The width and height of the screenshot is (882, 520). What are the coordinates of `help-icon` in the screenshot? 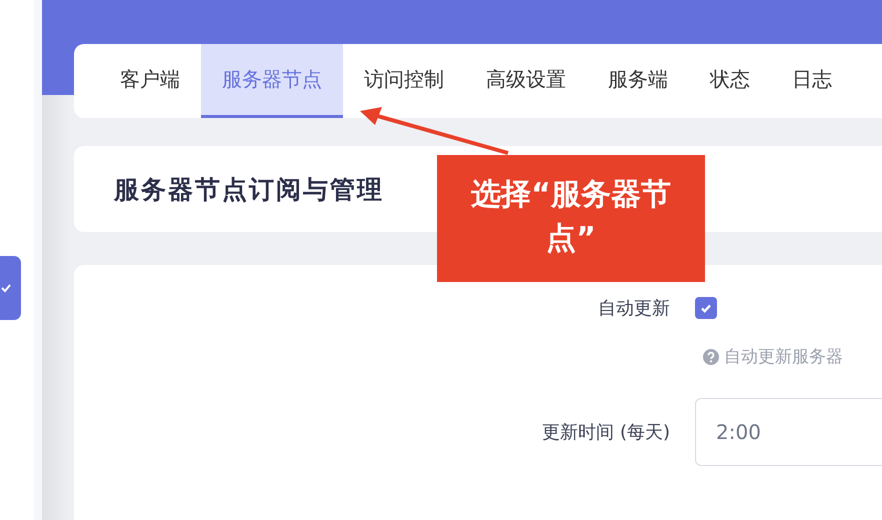 It's located at (711, 356).